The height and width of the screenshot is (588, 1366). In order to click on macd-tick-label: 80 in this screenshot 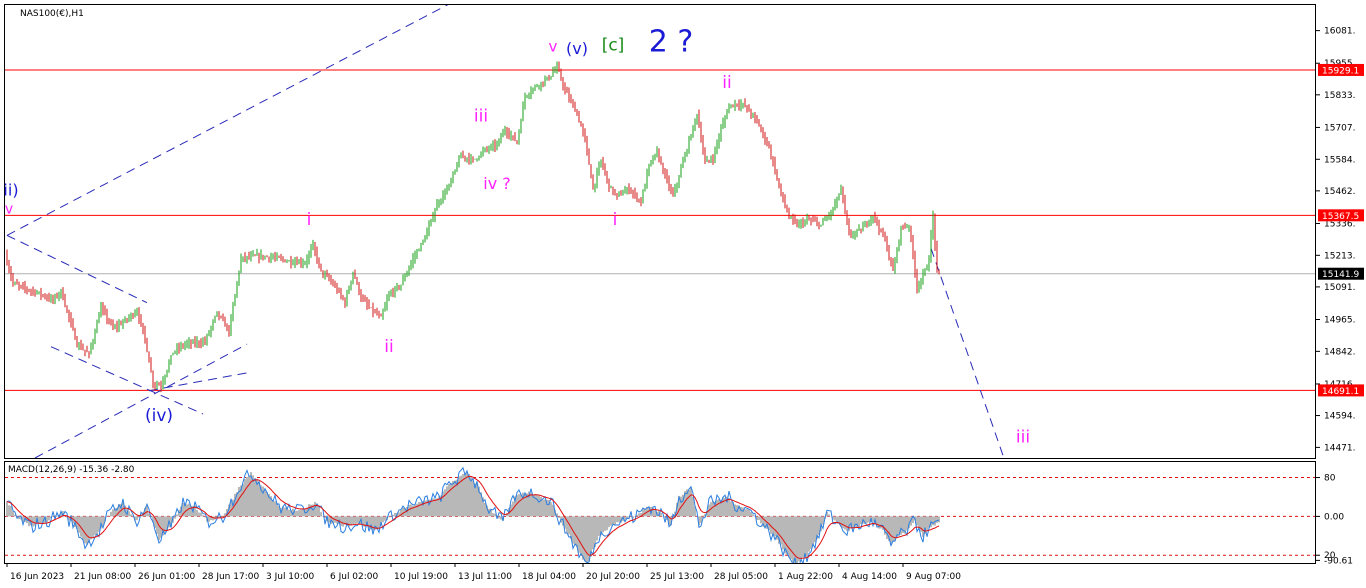, I will do `click(1330, 479)`.